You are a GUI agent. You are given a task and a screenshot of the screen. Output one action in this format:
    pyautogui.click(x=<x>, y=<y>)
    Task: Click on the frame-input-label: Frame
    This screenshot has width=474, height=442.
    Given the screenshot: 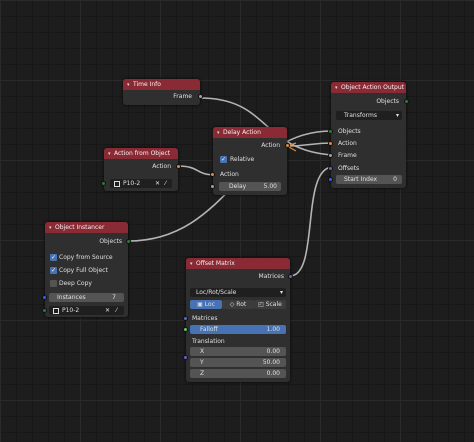 What is the action you would take?
    pyautogui.click(x=347, y=155)
    